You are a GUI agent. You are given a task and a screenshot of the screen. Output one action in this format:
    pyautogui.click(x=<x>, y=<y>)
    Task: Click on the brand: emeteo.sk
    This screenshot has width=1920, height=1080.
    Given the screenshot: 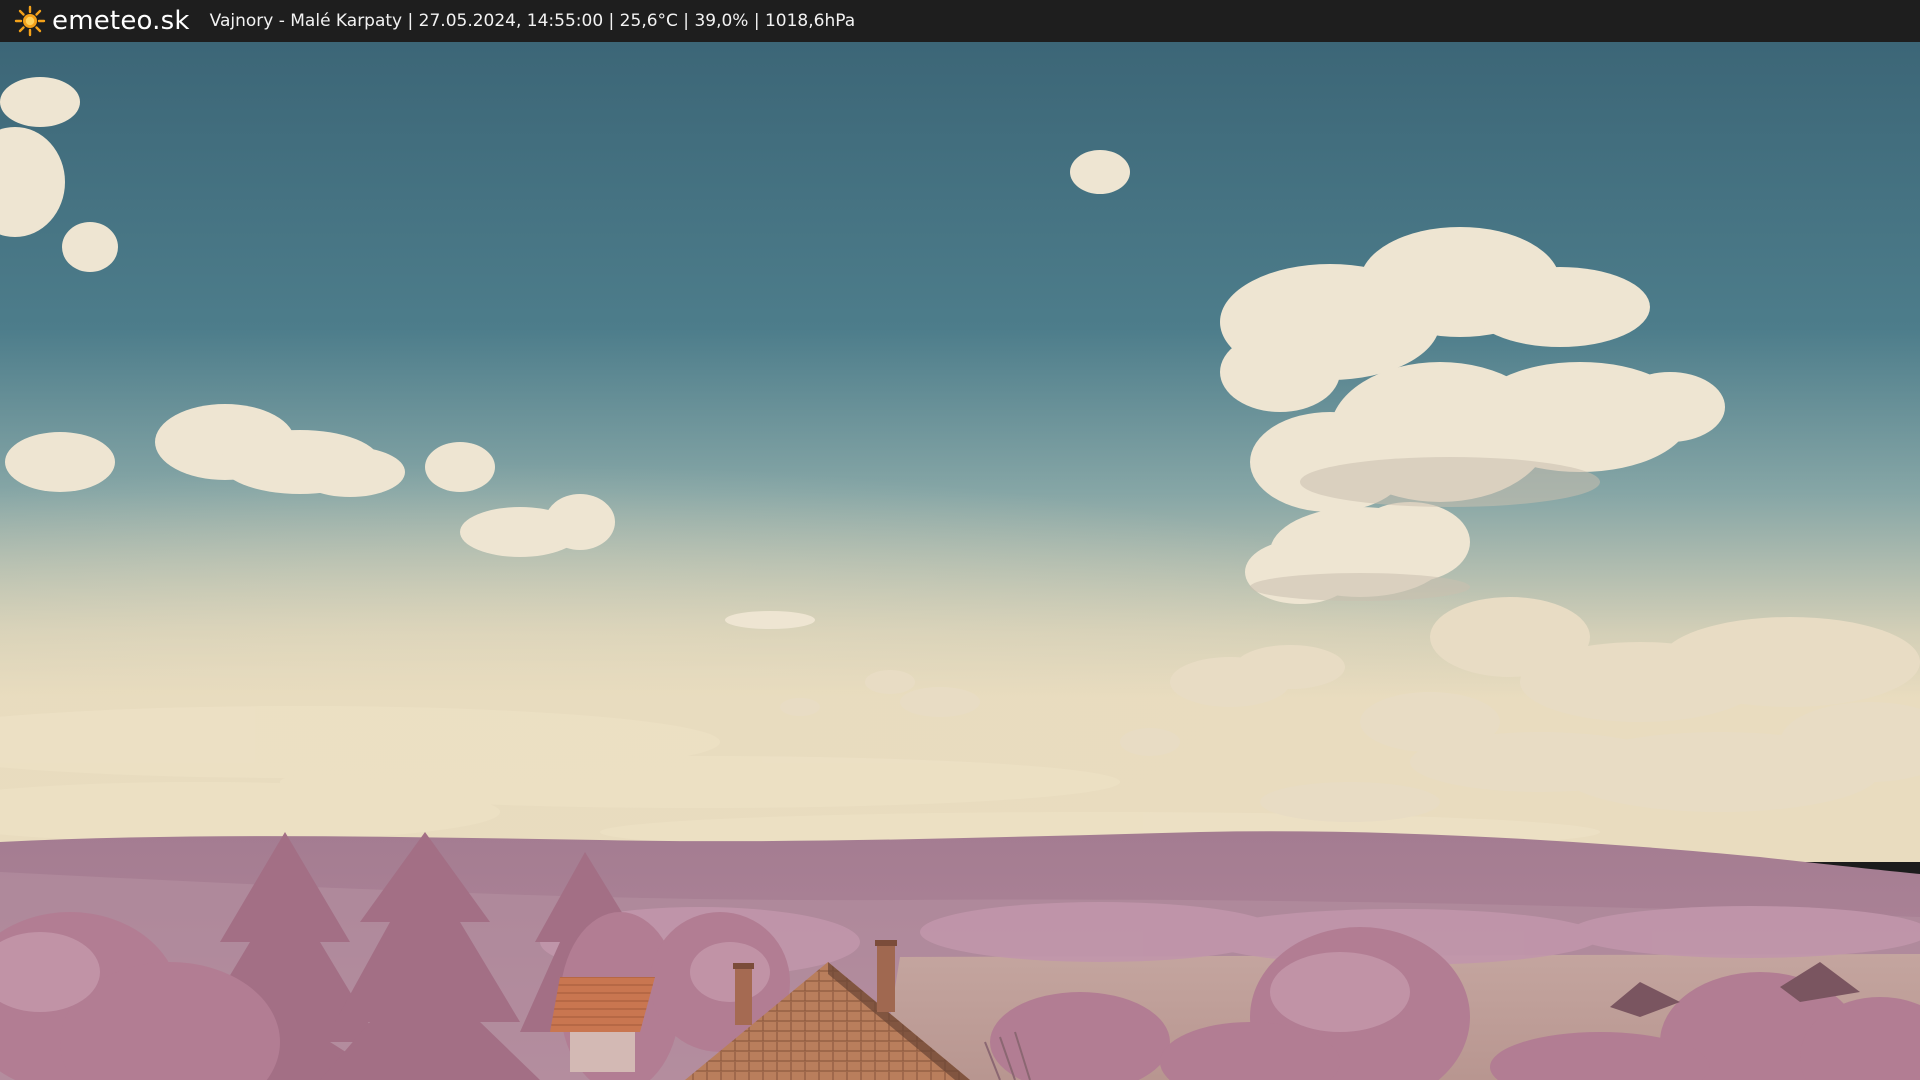 What is the action you would take?
    pyautogui.click(x=102, y=21)
    